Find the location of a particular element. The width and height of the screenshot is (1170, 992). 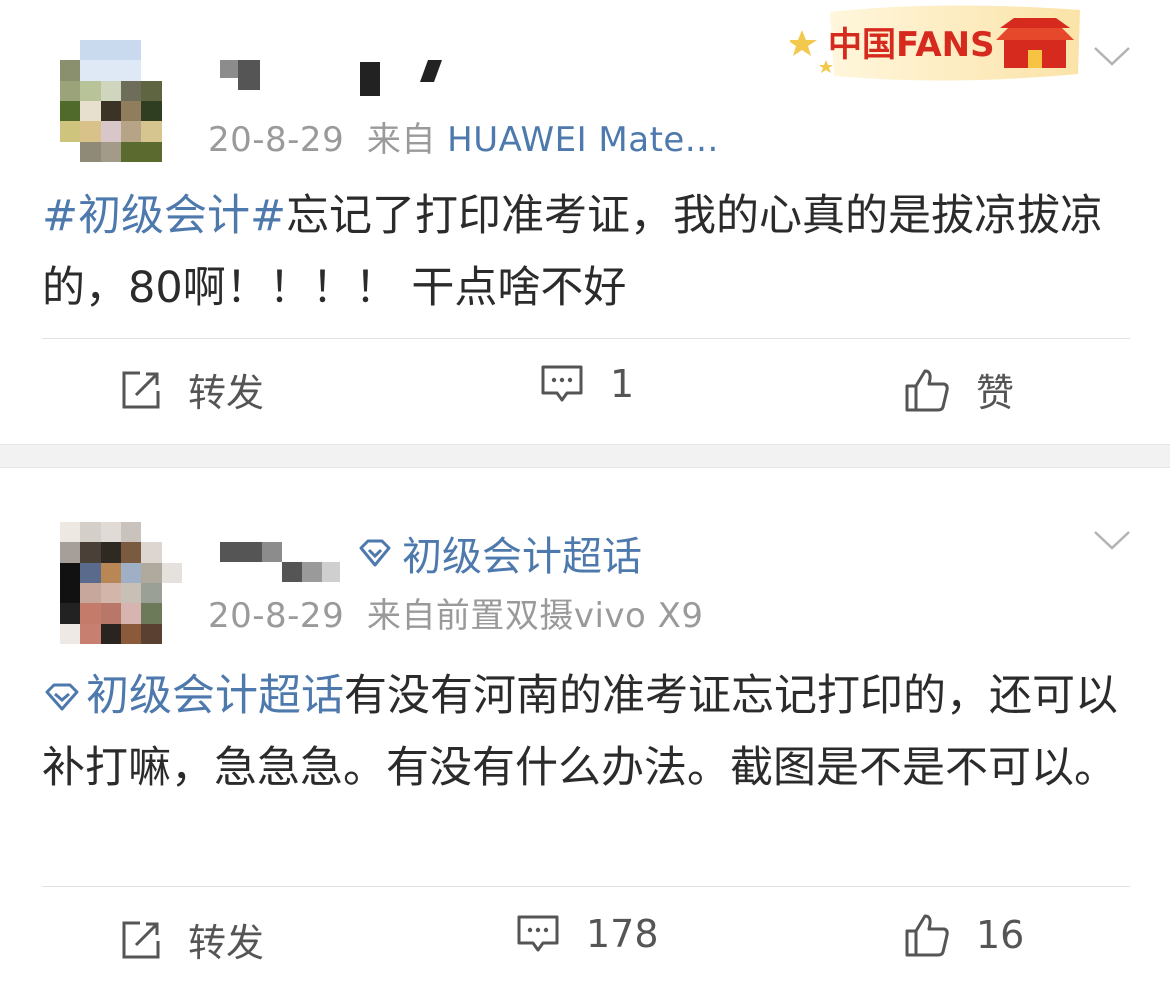

hashtag-link: #初级会计# is located at coordinates (164, 216).